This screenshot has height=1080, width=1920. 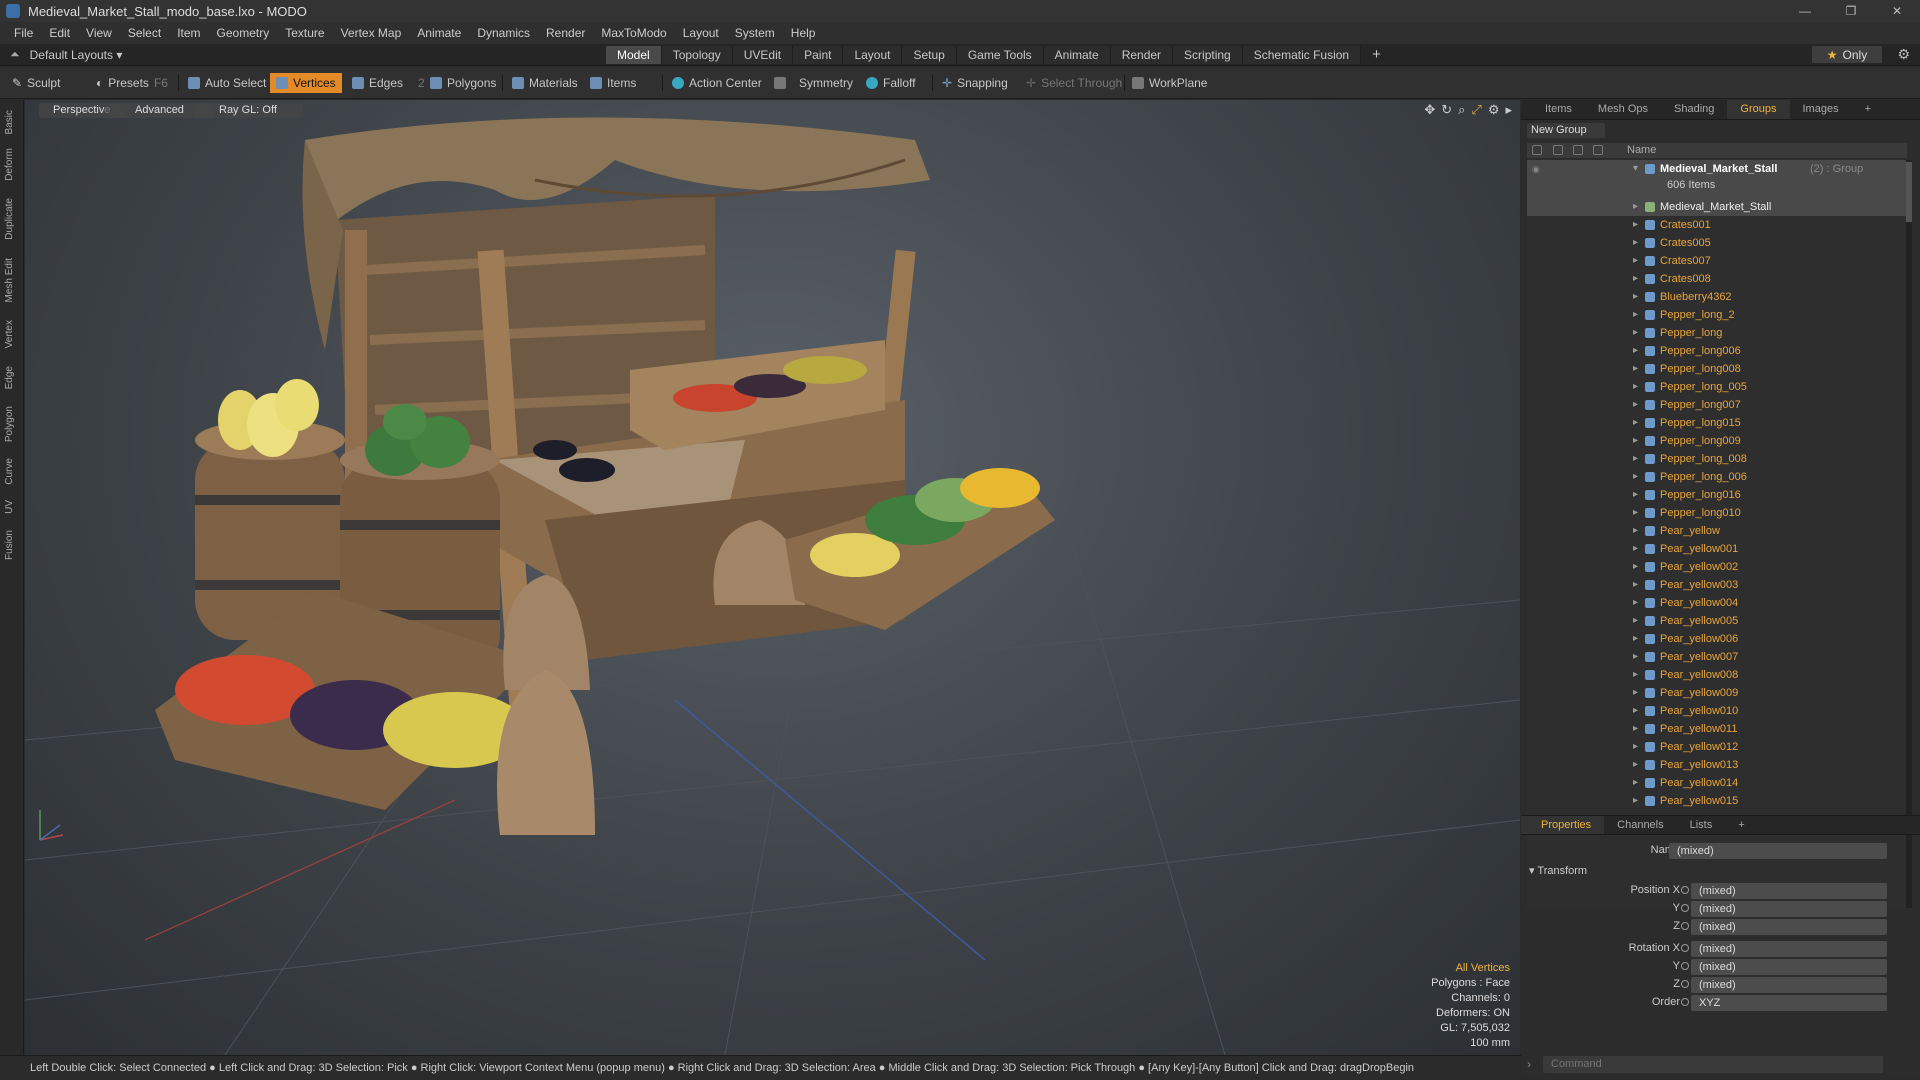 What do you see at coordinates (1508, 110) in the screenshot?
I see `viewport-menu-icon: ▸` at bounding box center [1508, 110].